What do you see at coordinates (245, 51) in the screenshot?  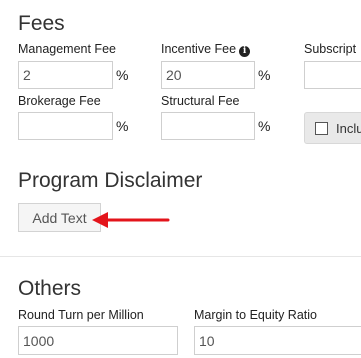 I see `info-icon: i` at bounding box center [245, 51].